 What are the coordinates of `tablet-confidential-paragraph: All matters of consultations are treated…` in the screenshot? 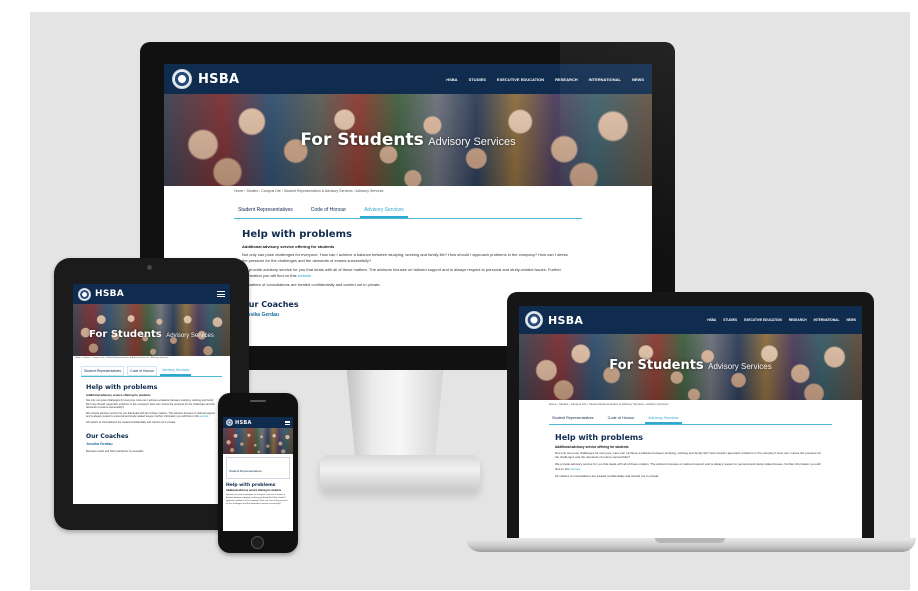 It's located at (131, 422).